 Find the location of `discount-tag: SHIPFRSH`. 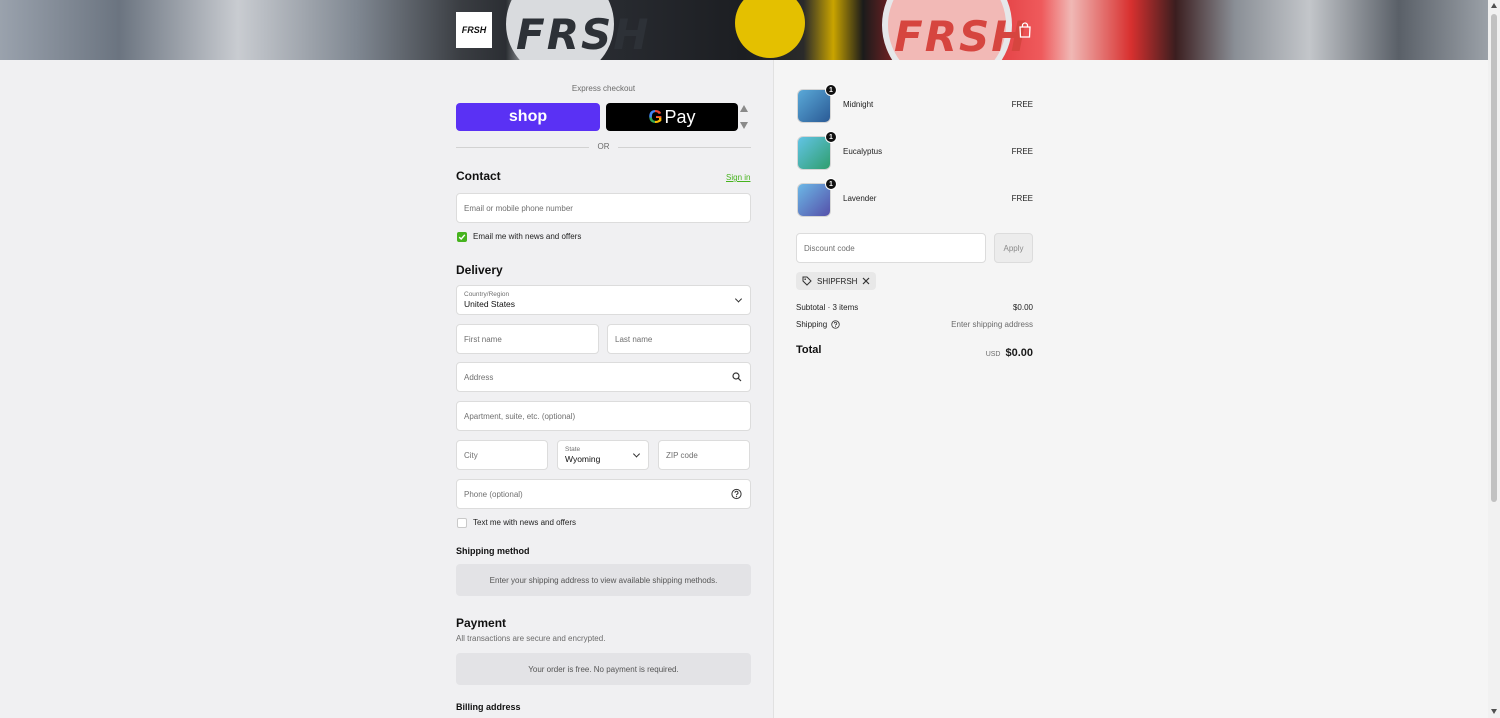

discount-tag: SHIPFRSH is located at coordinates (836, 281).